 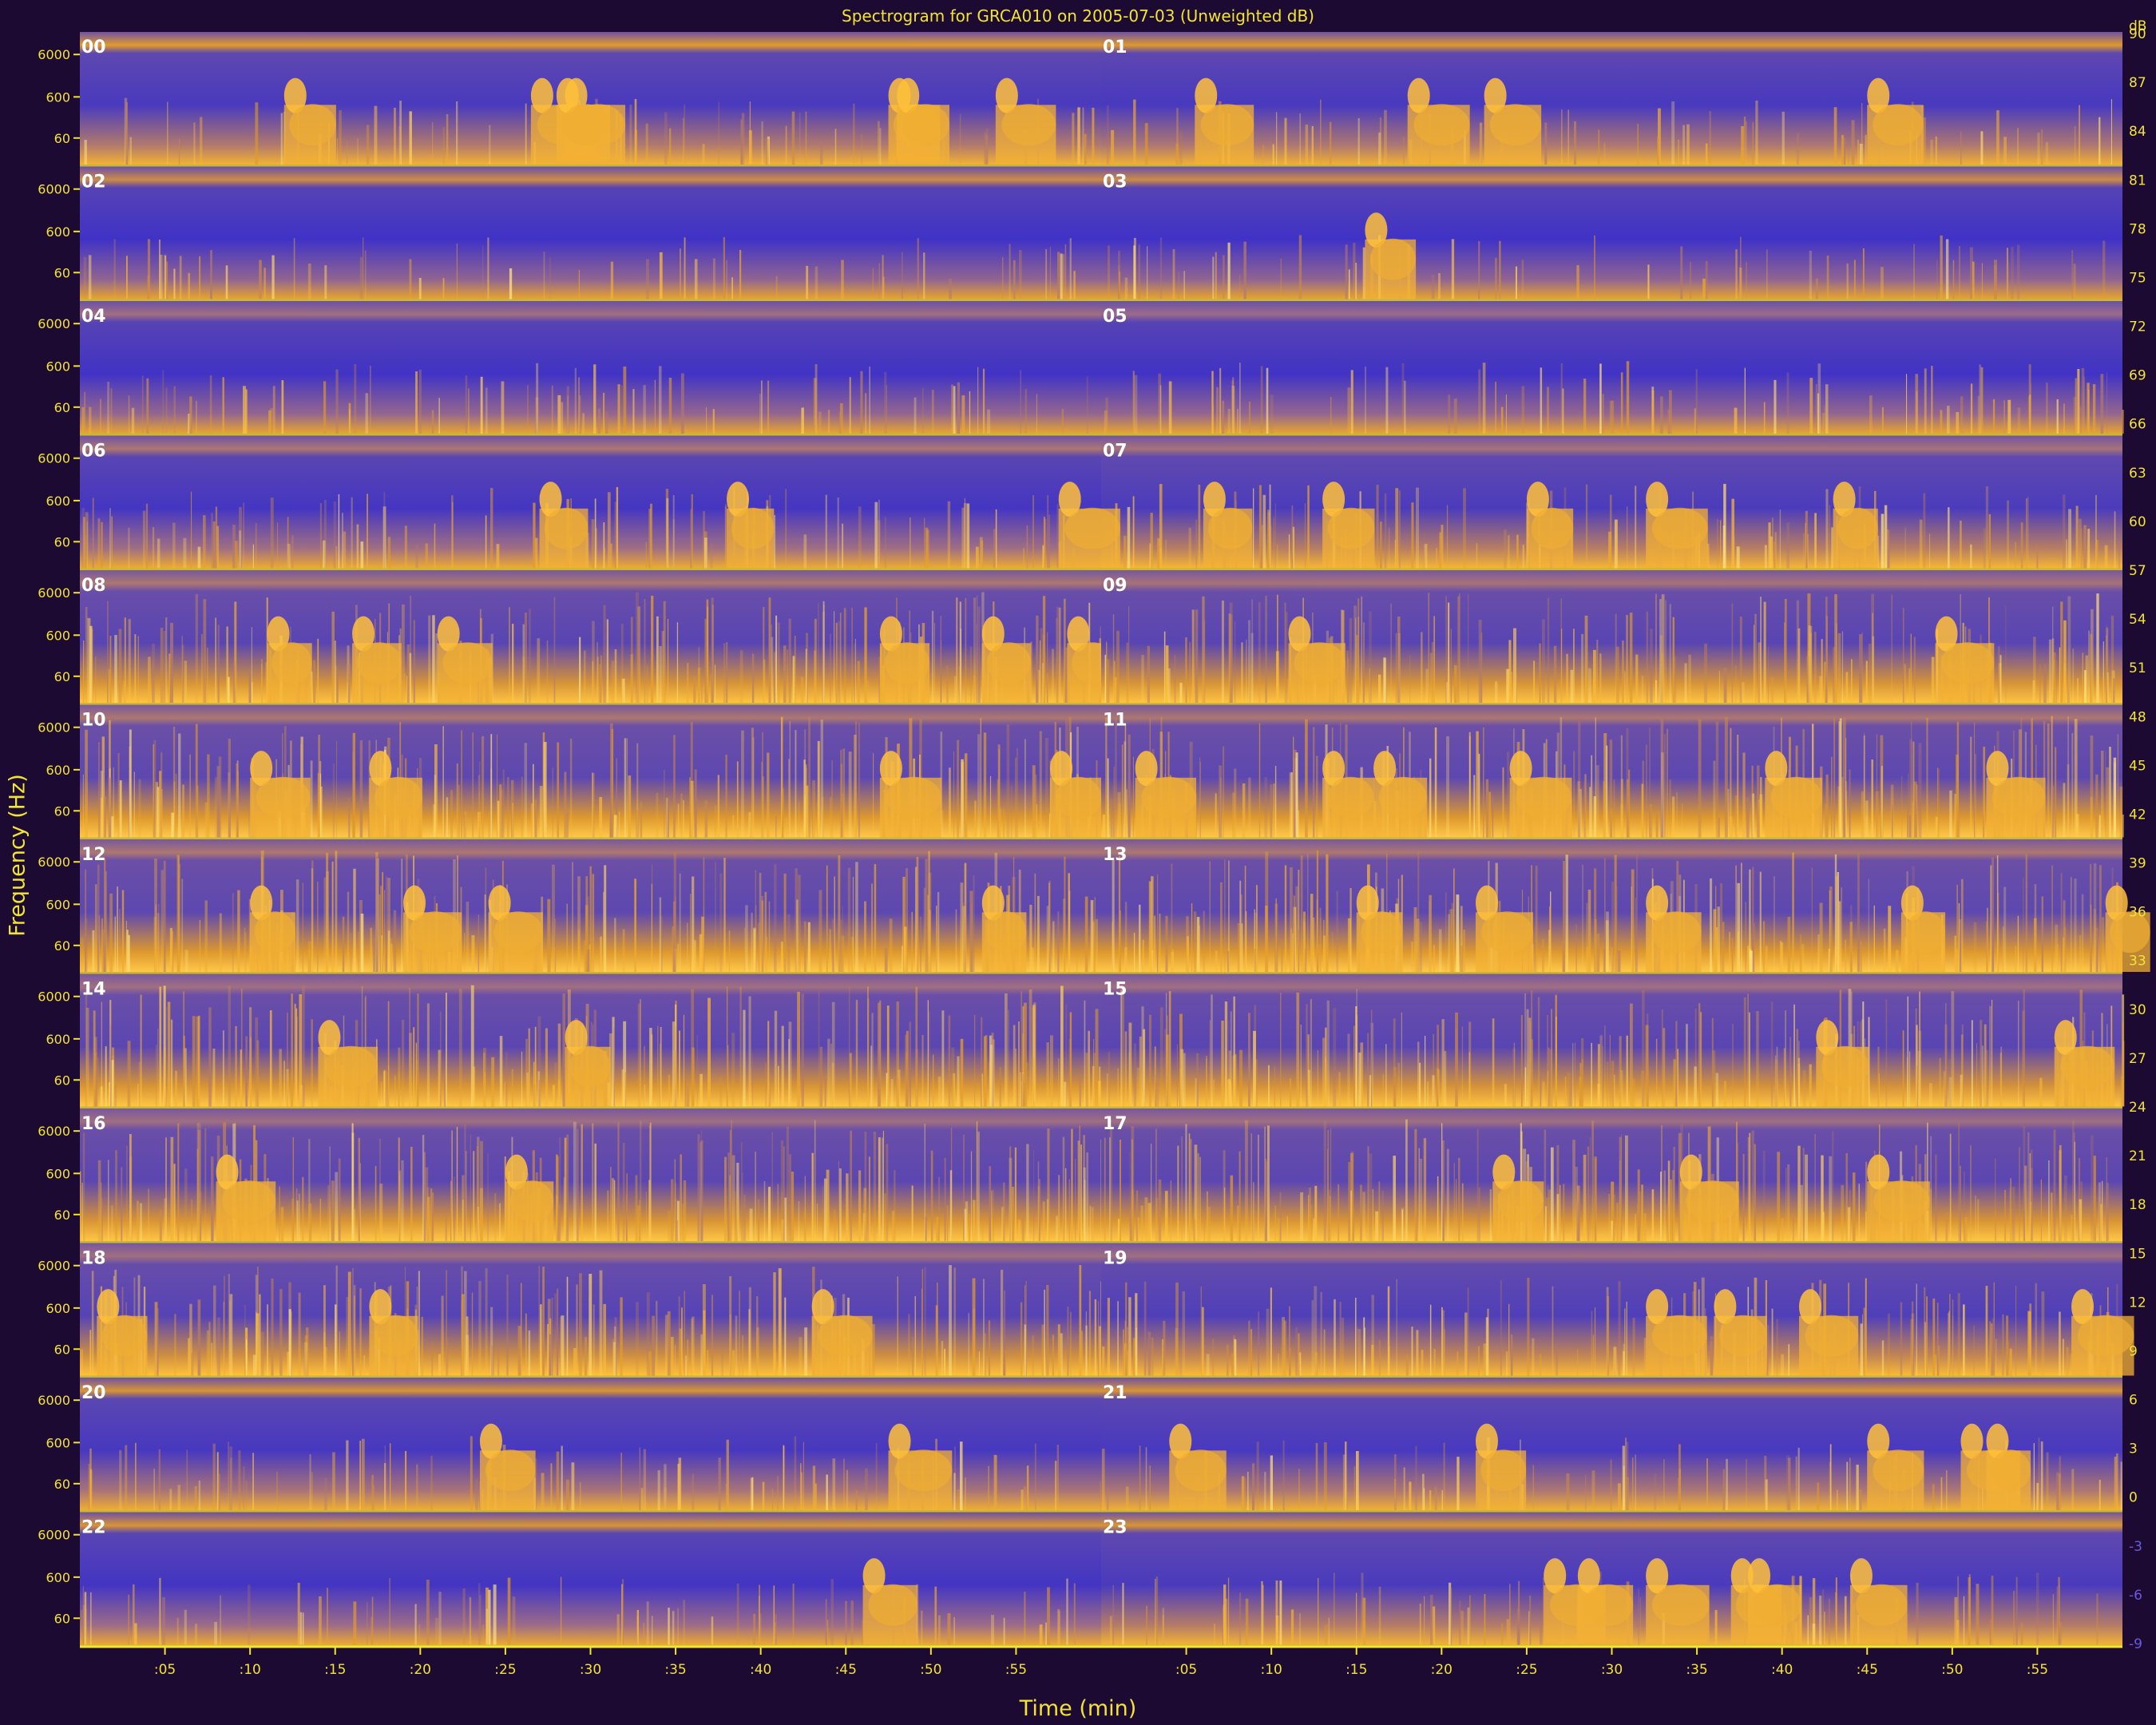 What do you see at coordinates (1611, 1309) in the screenshot?
I see `panel-background` at bounding box center [1611, 1309].